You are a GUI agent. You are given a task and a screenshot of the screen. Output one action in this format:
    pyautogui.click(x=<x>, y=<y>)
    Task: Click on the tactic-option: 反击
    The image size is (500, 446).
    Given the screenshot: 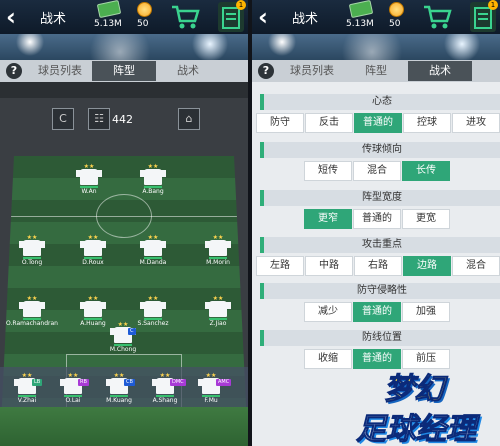 What is the action you would take?
    pyautogui.click(x=329, y=123)
    